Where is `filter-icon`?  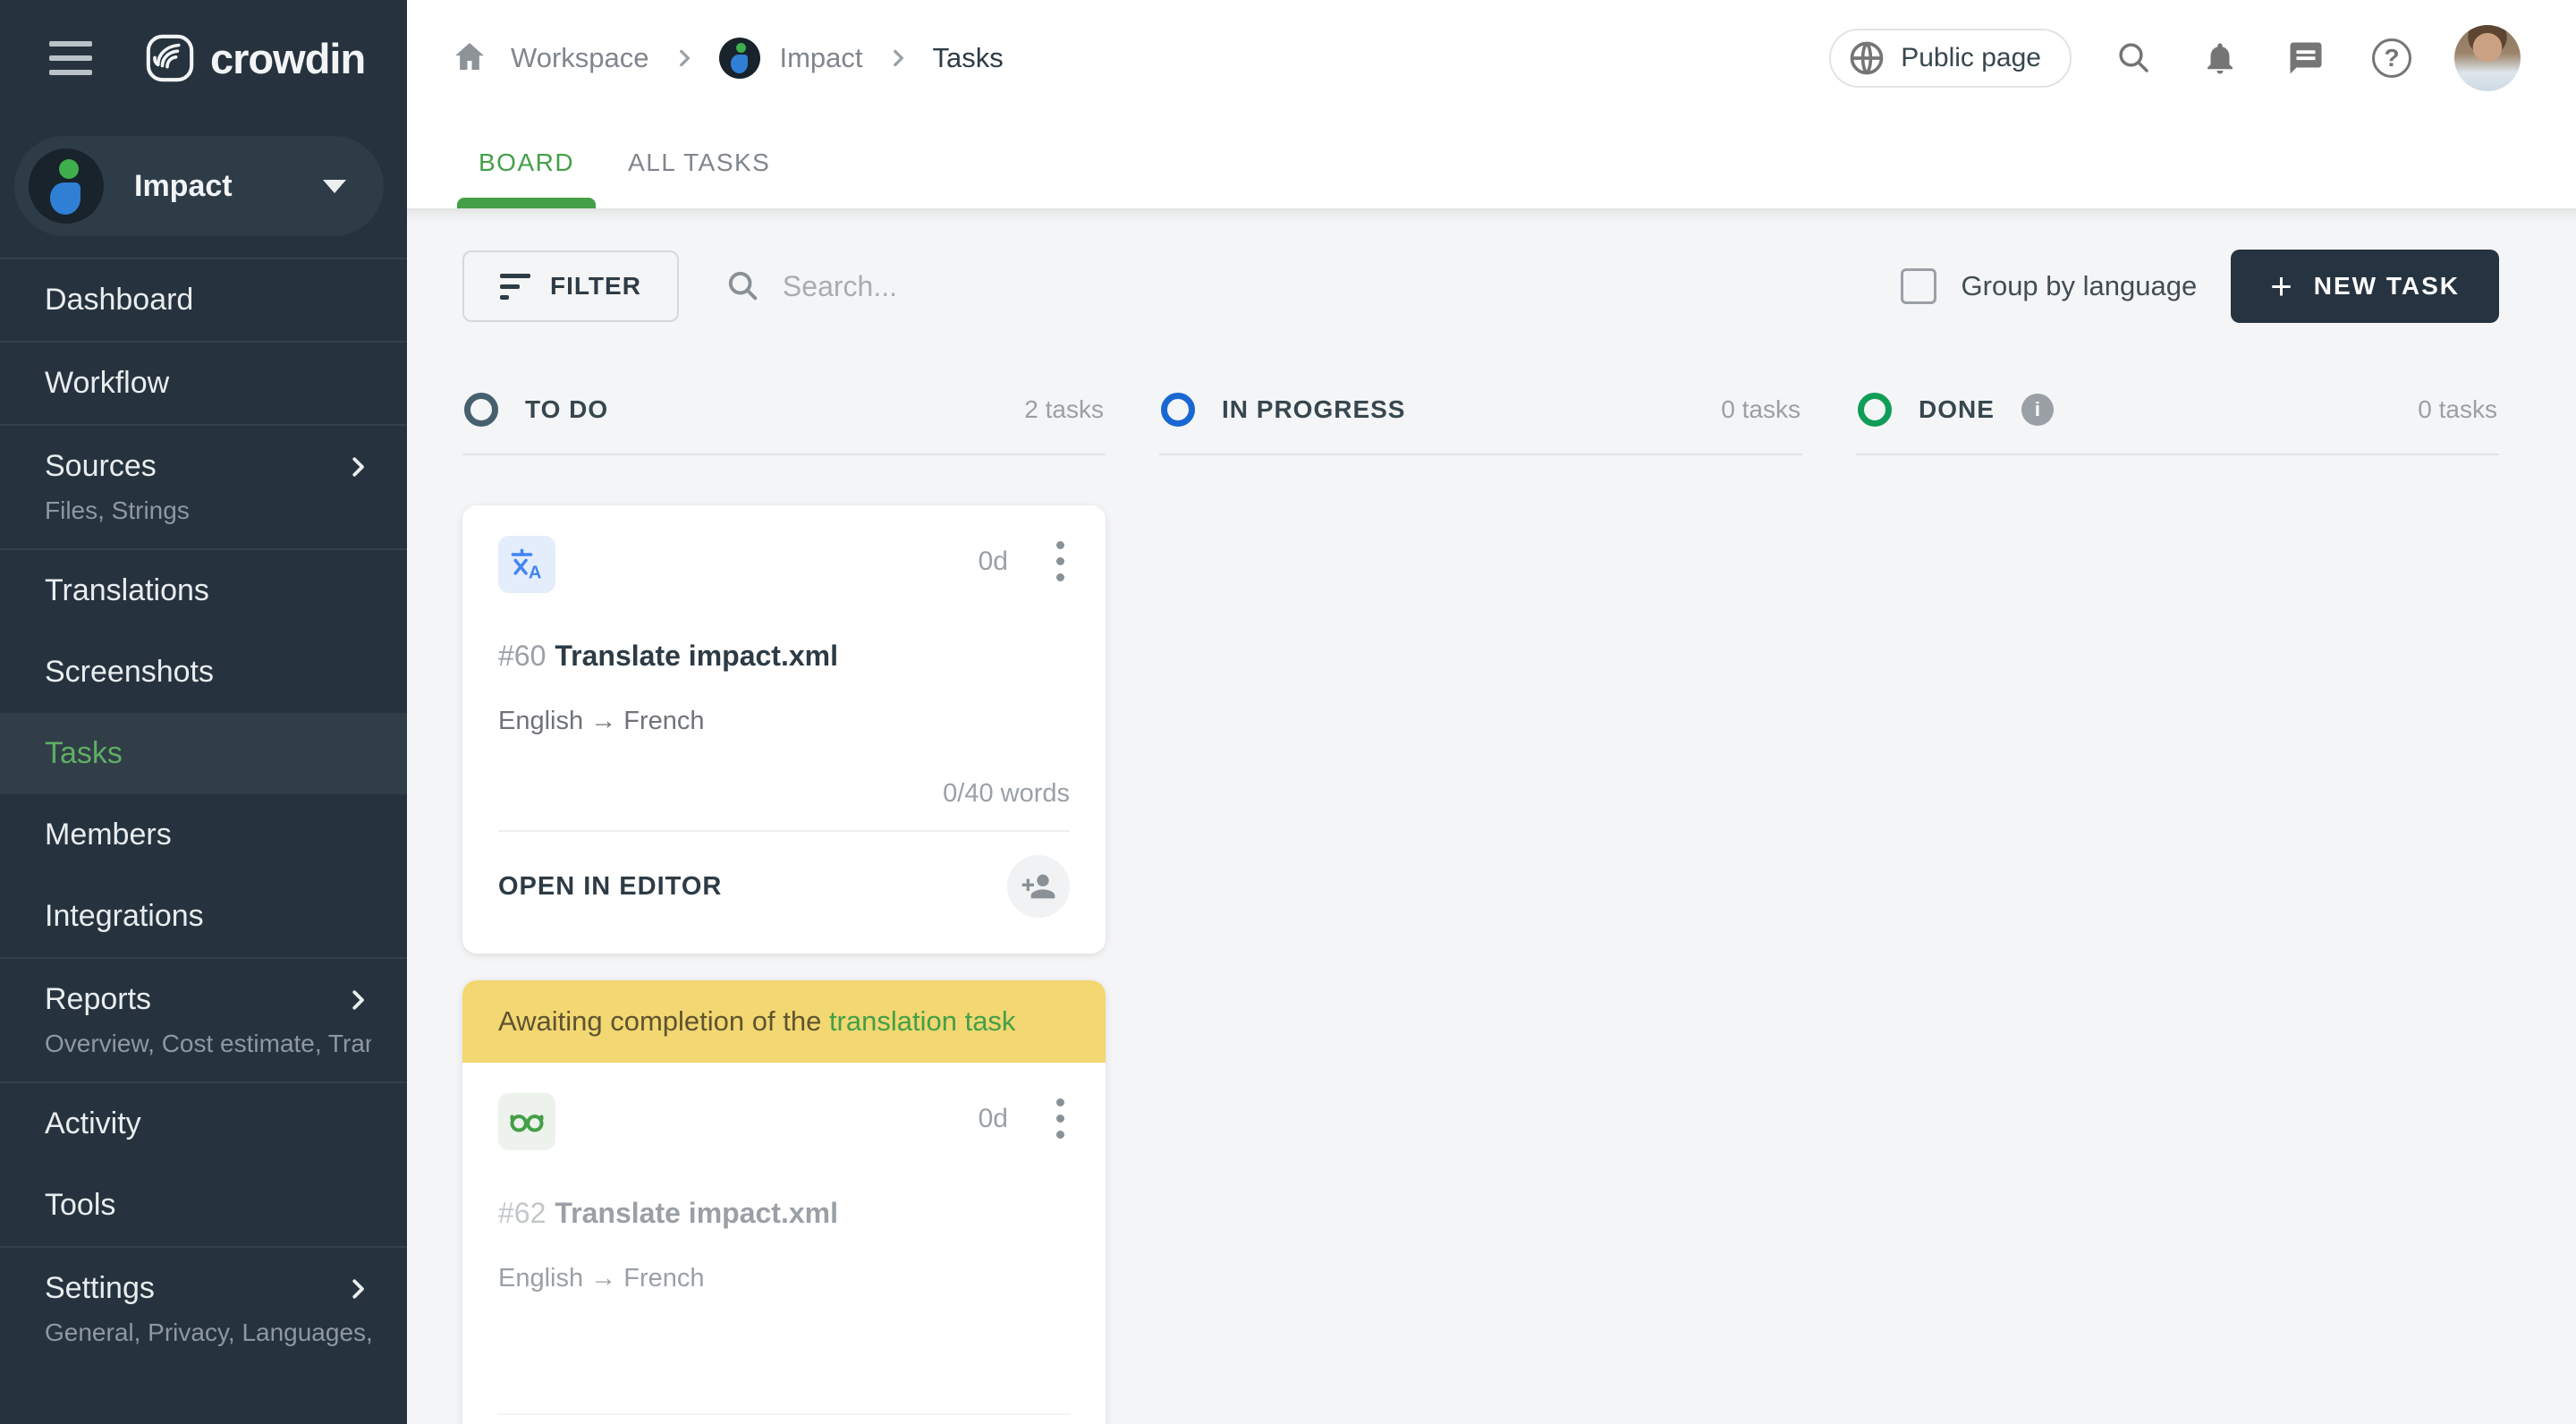
filter-icon is located at coordinates (515, 286).